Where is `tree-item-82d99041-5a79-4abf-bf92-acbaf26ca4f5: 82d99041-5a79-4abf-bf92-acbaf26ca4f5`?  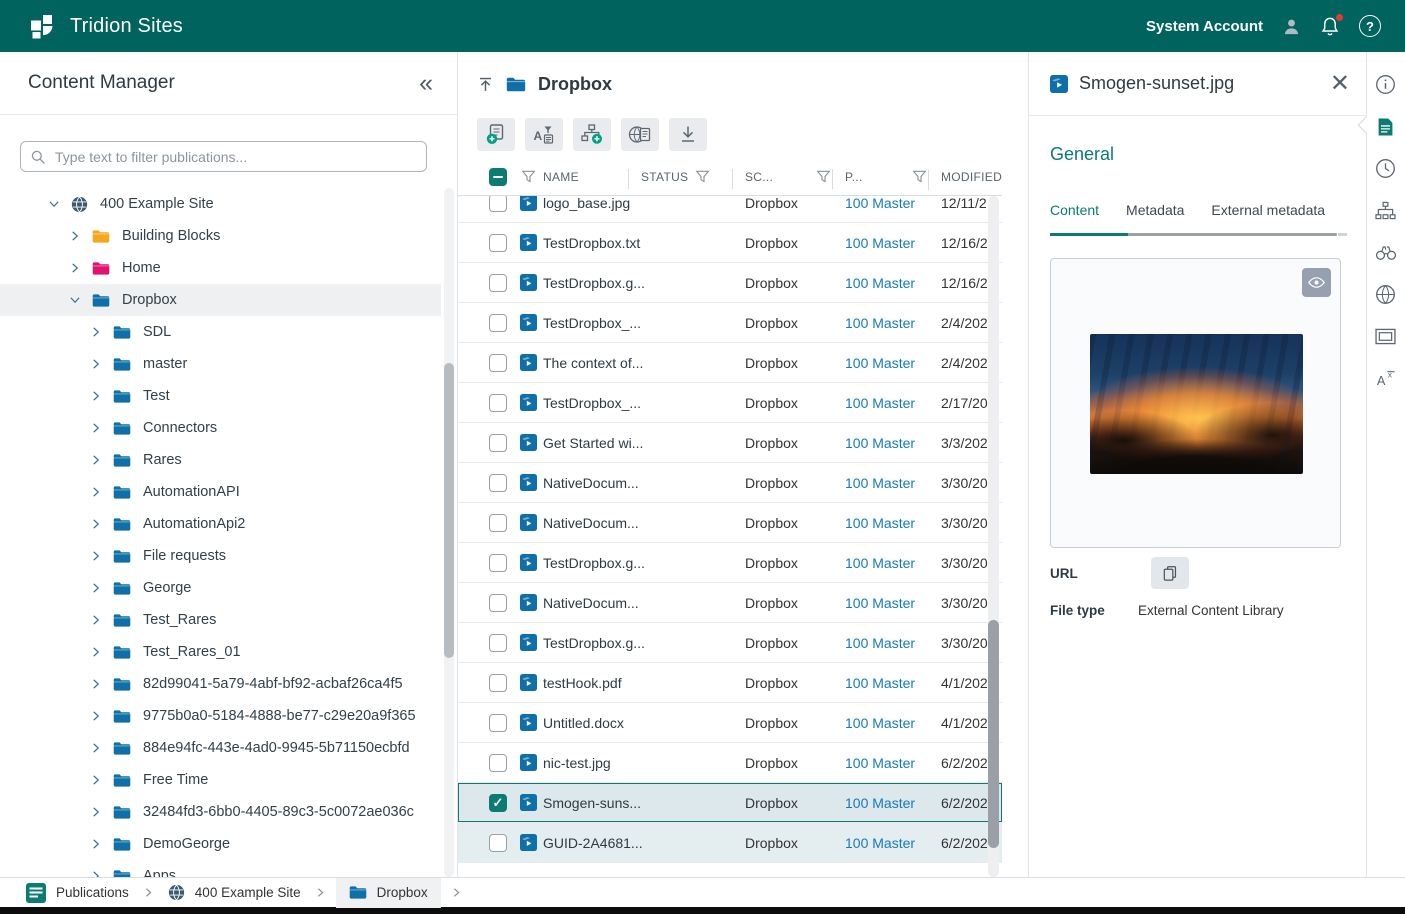 tree-item-82d99041-5a79-4abf-bf92-acbaf26ca4f5: 82d99041-5a79-4abf-bf92-acbaf26ca4f5 is located at coordinates (220, 684).